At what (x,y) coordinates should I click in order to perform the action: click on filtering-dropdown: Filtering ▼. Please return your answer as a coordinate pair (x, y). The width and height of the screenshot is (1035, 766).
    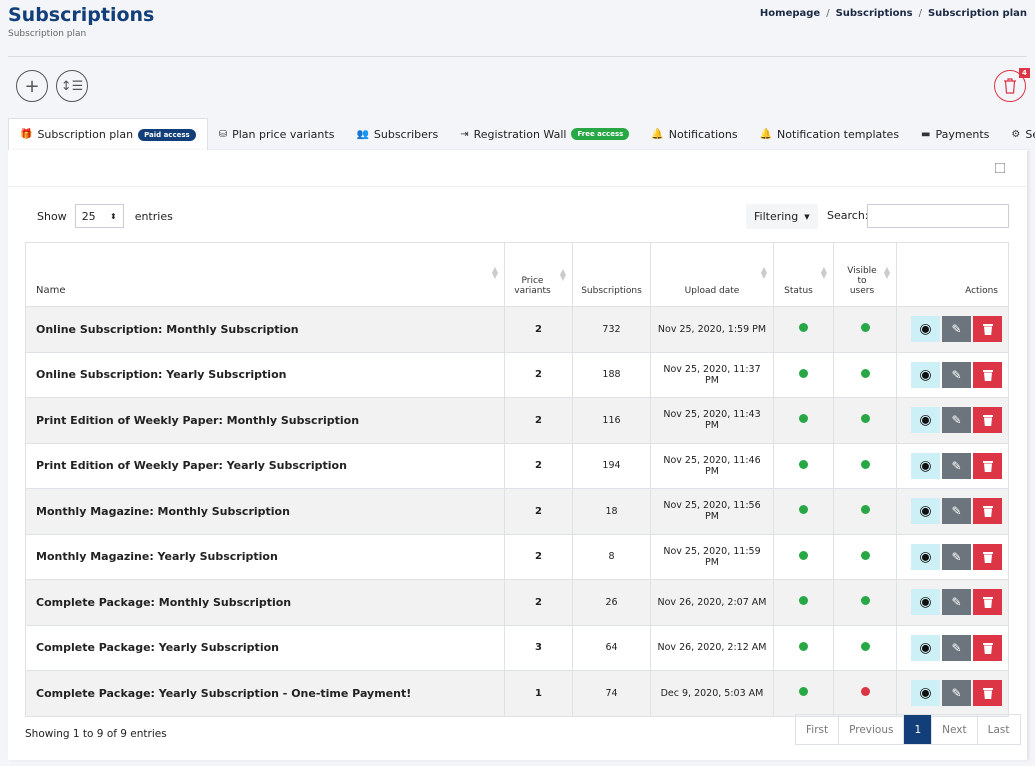
    Looking at the image, I should click on (782, 216).